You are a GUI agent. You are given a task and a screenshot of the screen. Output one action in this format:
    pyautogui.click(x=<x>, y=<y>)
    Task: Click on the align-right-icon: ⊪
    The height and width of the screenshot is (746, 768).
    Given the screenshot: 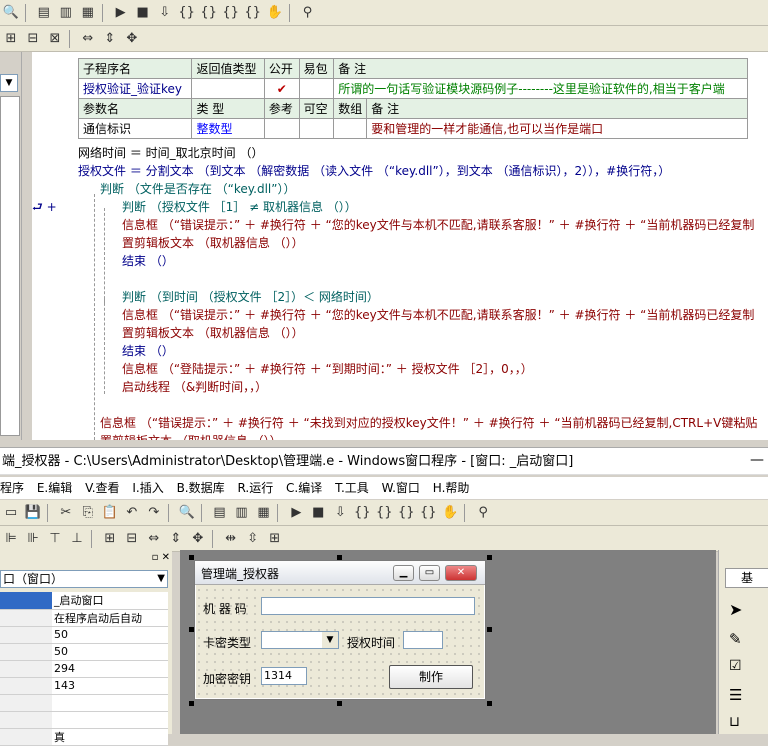 What is the action you would take?
    pyautogui.click(x=33, y=539)
    